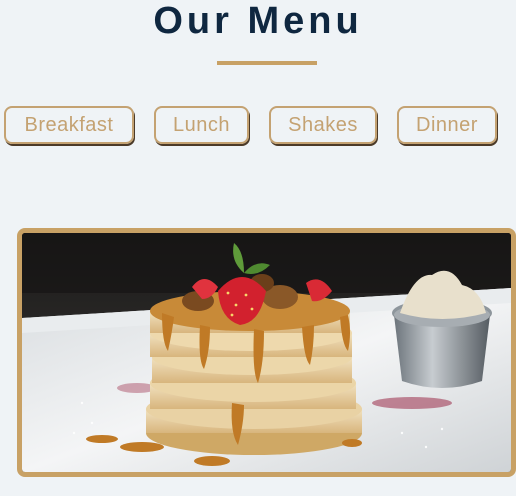 The width and height of the screenshot is (516, 496). I want to click on page-title: Our Menu, so click(258, 21).